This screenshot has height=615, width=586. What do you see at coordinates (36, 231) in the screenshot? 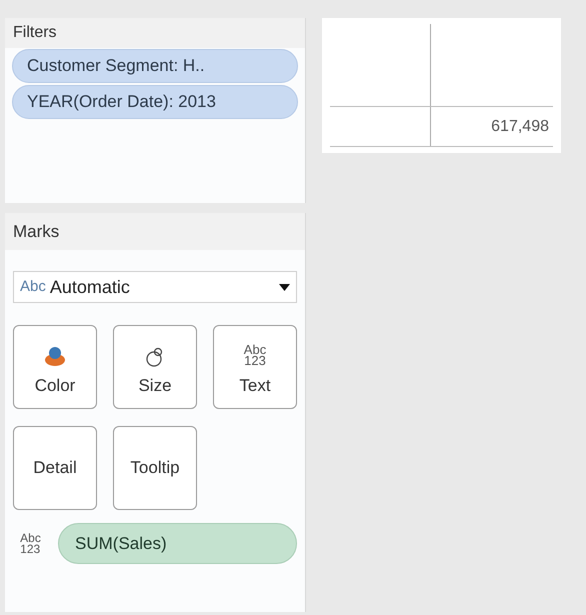
I see `panel-title: Marks` at bounding box center [36, 231].